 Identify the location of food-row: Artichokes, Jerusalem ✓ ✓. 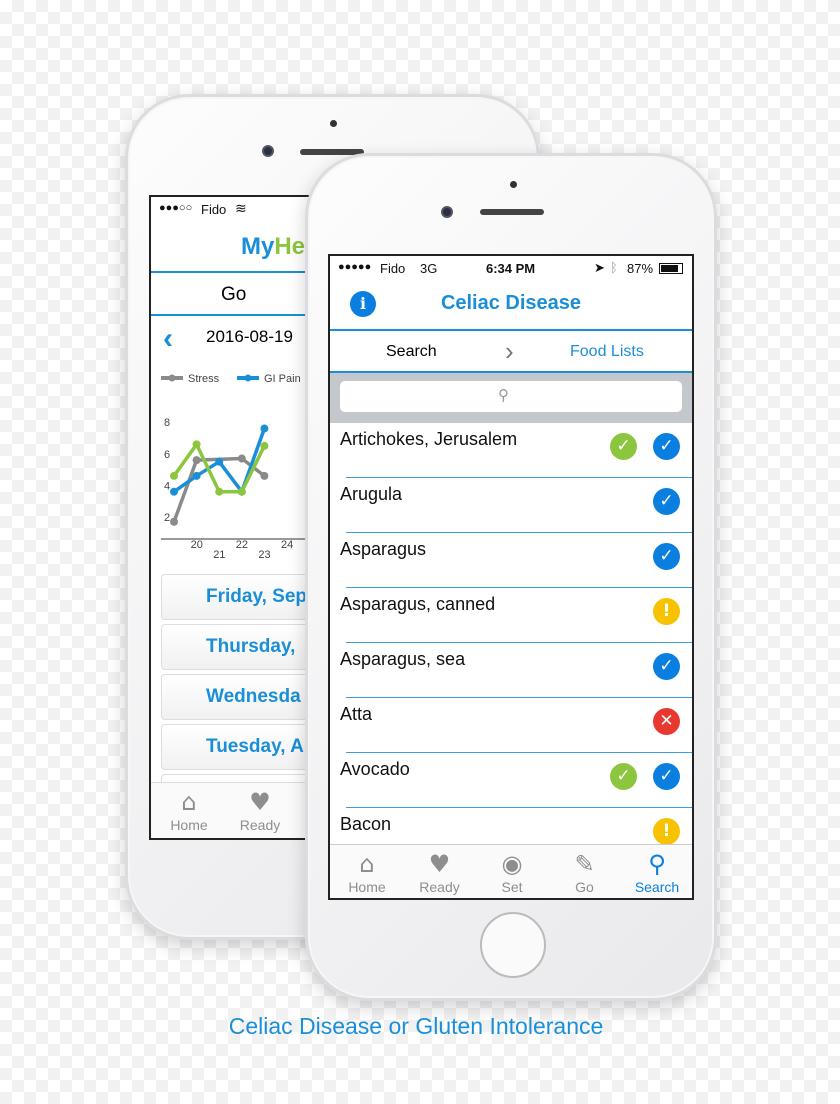
(511, 450).